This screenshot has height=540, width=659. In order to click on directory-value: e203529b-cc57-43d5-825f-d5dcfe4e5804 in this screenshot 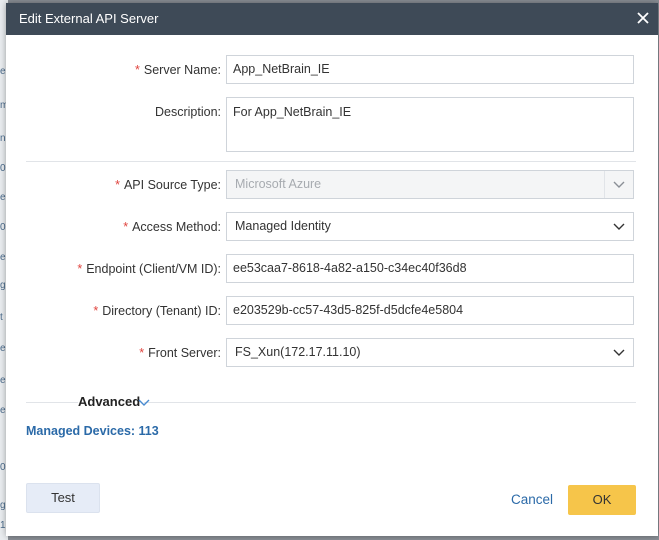, I will do `click(348, 310)`.